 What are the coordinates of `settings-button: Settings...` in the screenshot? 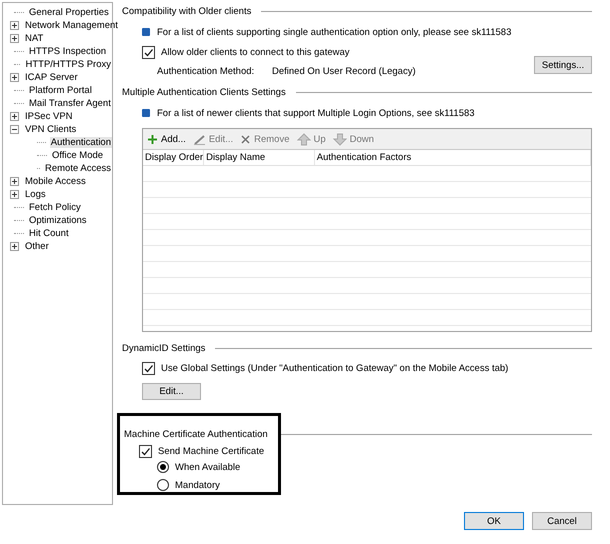 It's located at (563, 65).